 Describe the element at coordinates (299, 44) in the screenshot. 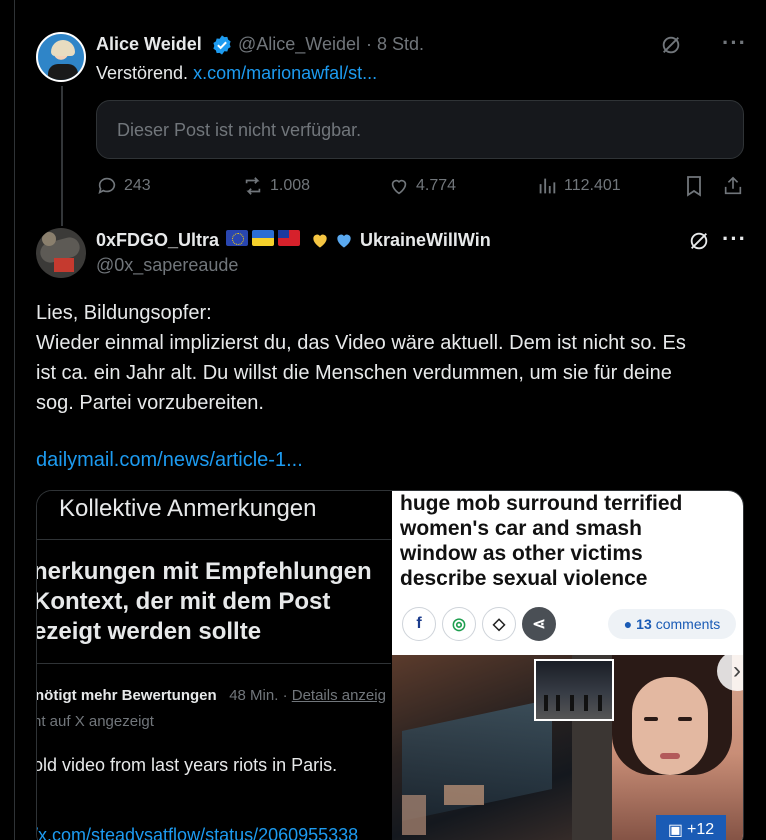

I see `author-handle: @Alice_Weidel` at that location.